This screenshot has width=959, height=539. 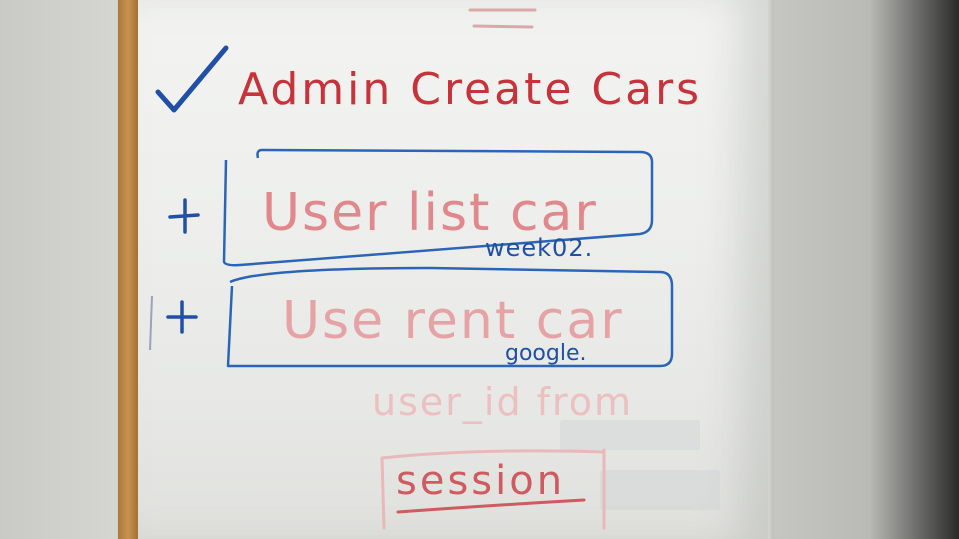 I want to click on note-user-id-from: user_id from, so click(x=502, y=402).